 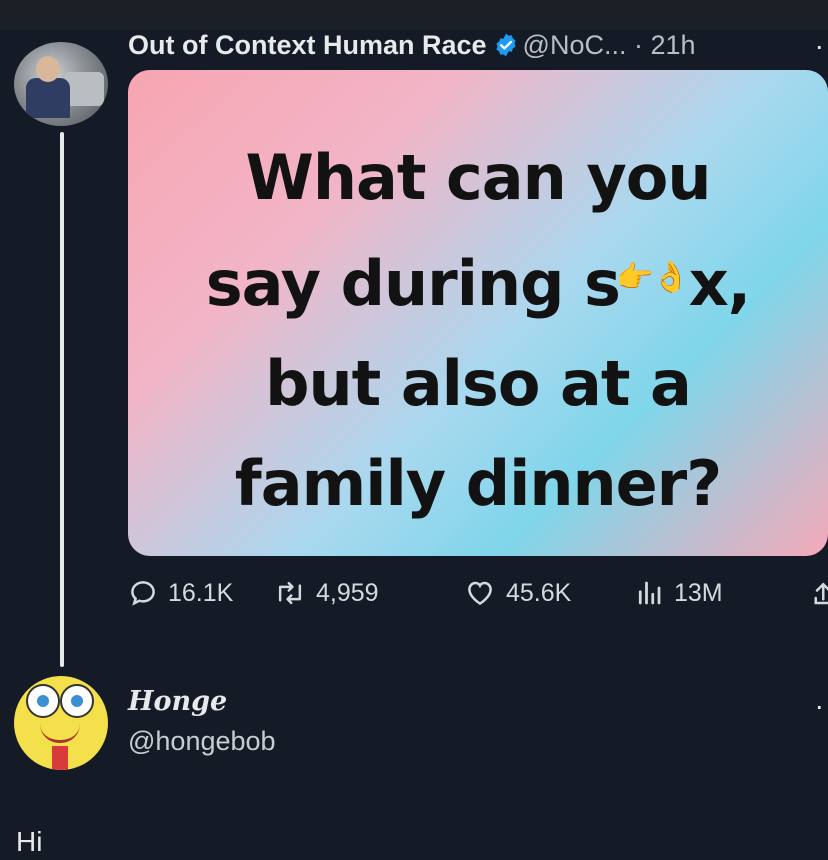 I want to click on like-button: 45.6K, so click(x=517, y=593).